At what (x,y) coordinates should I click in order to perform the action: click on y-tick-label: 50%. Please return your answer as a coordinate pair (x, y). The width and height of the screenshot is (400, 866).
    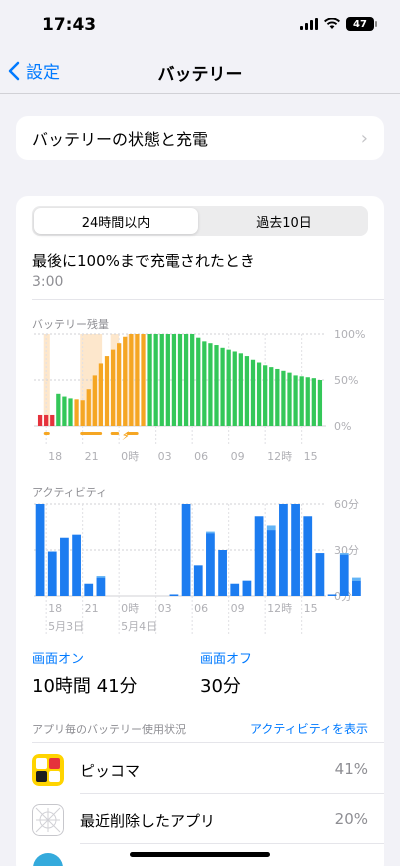
    Looking at the image, I should click on (346, 380).